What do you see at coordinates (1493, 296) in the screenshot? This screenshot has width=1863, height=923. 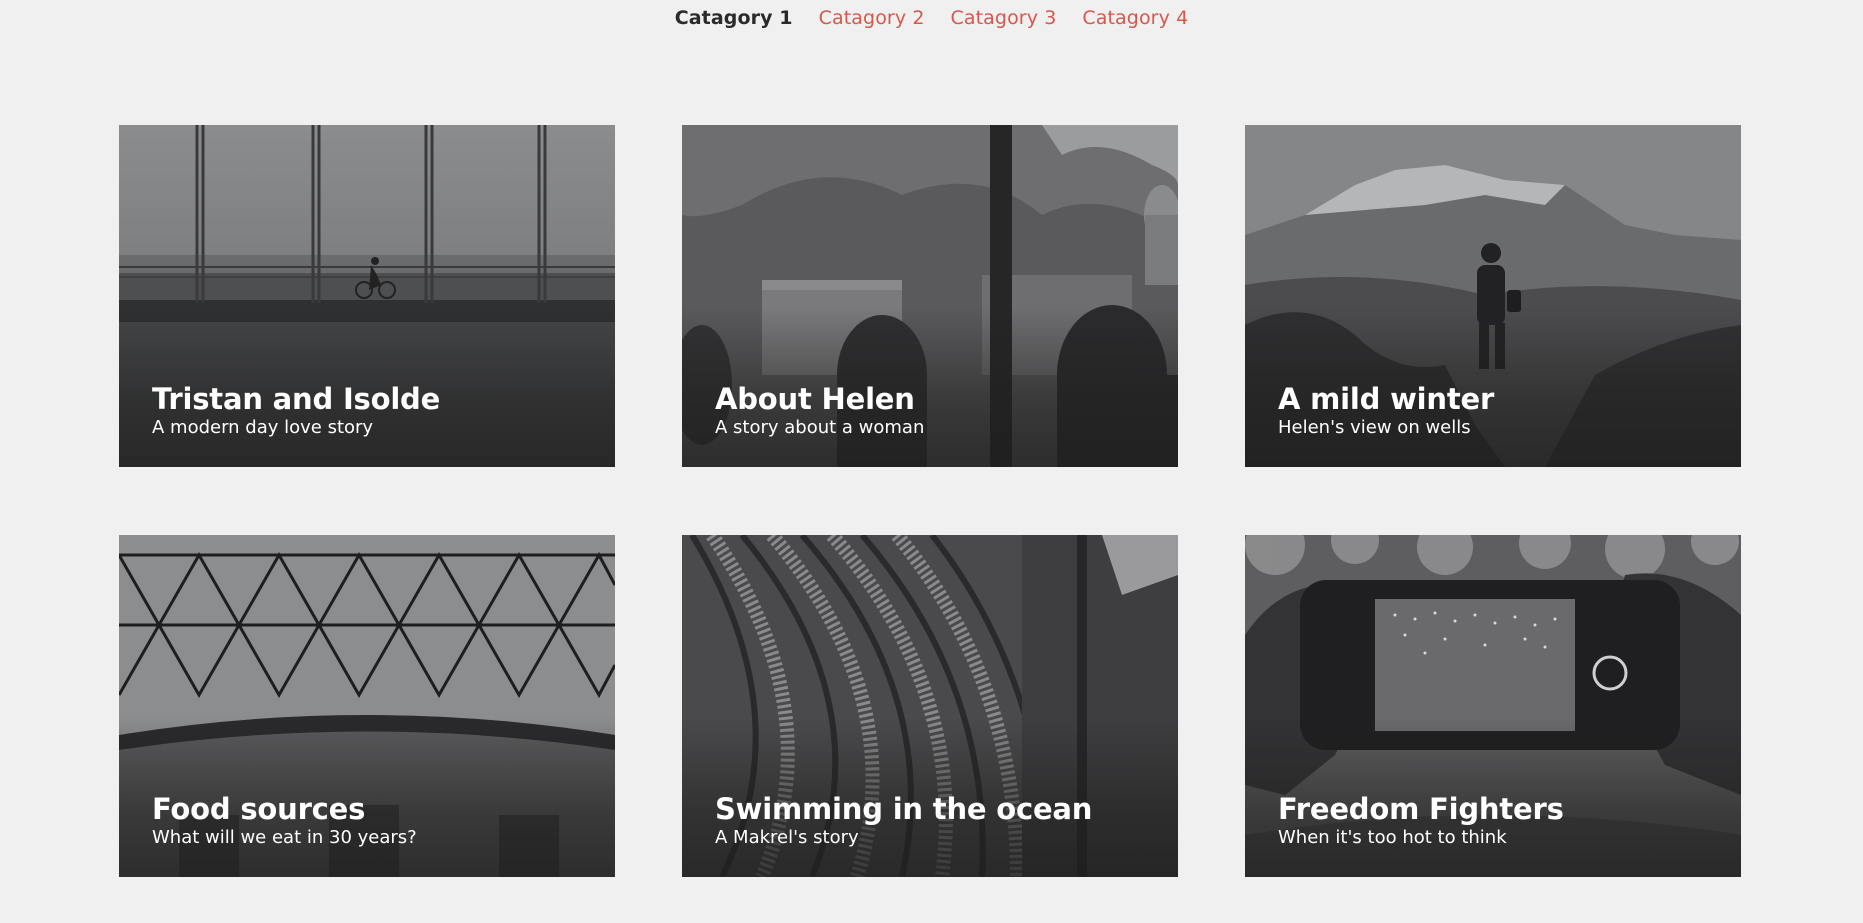 I see `story-card: A mild winter Helen's view on wells` at bounding box center [1493, 296].